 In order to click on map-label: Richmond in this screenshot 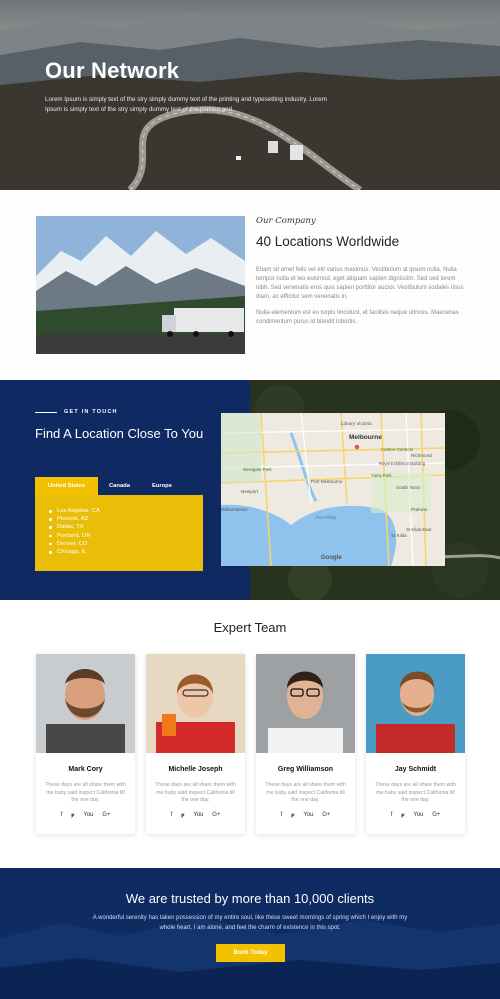, I will do `click(421, 455)`.